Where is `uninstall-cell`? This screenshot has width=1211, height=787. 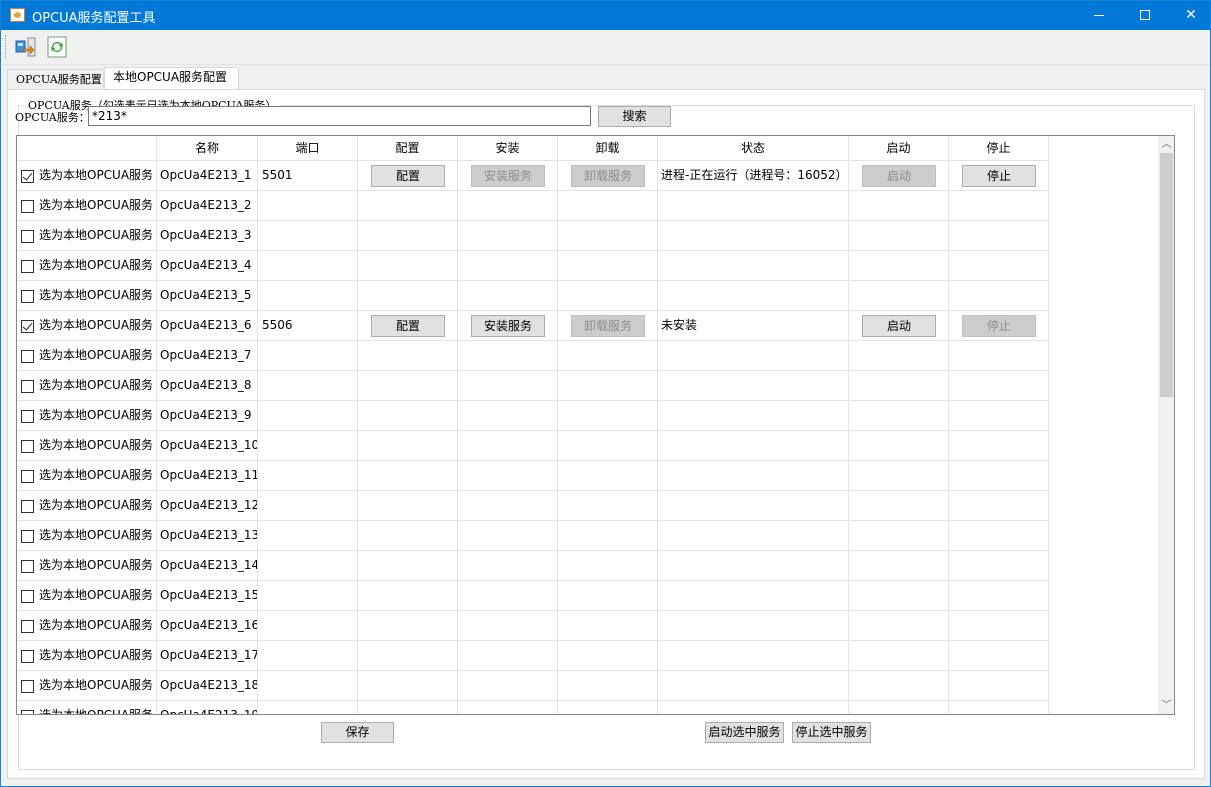
uninstall-cell is located at coordinates (608, 476).